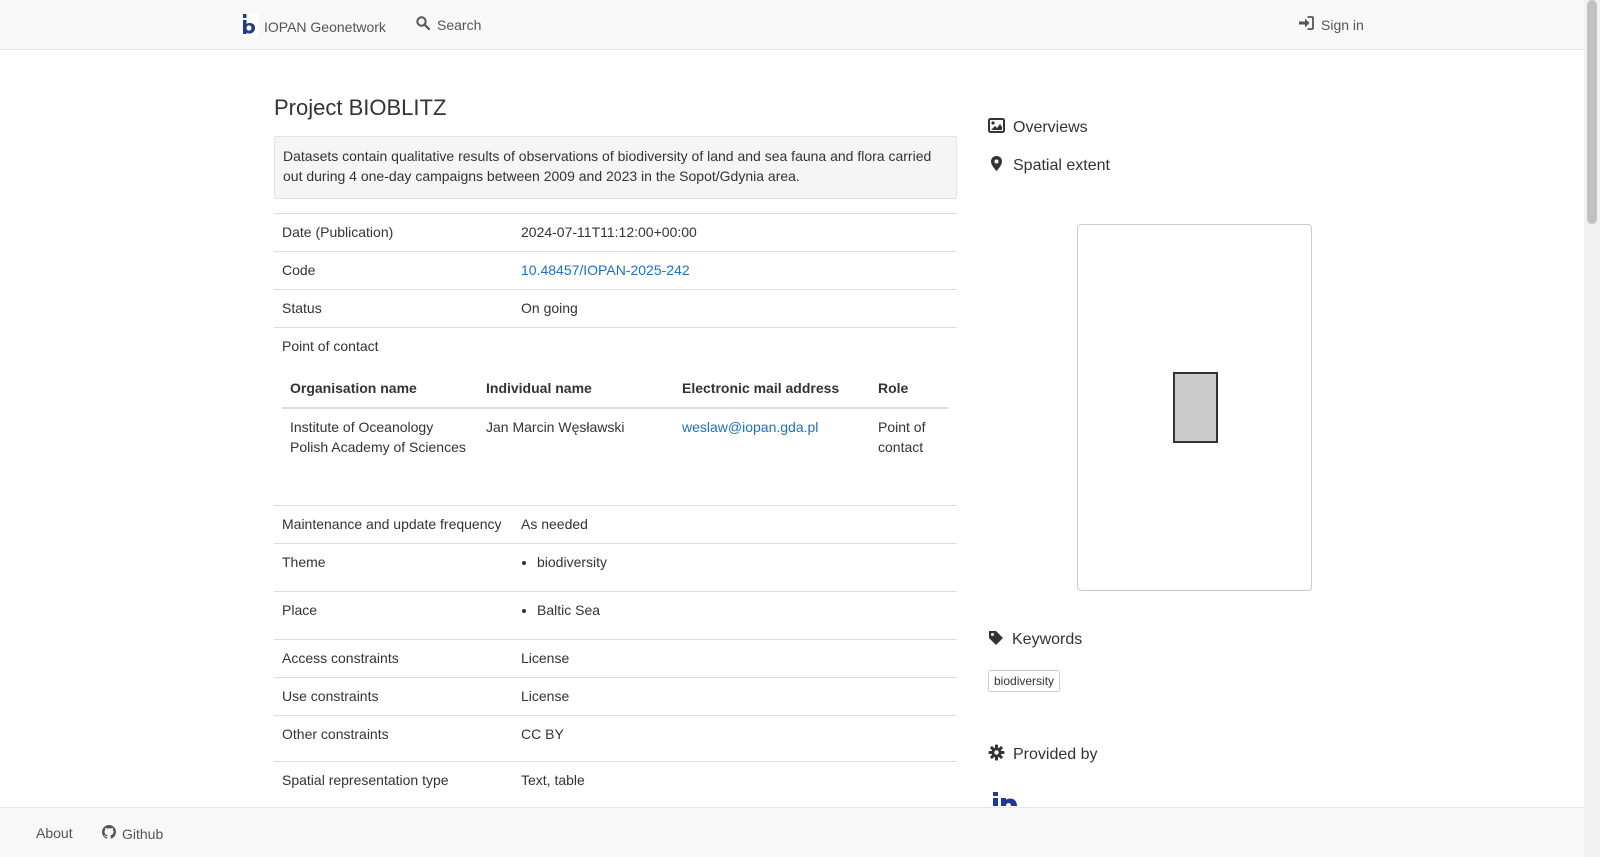  I want to click on use-label: Use constraints, so click(393, 696).